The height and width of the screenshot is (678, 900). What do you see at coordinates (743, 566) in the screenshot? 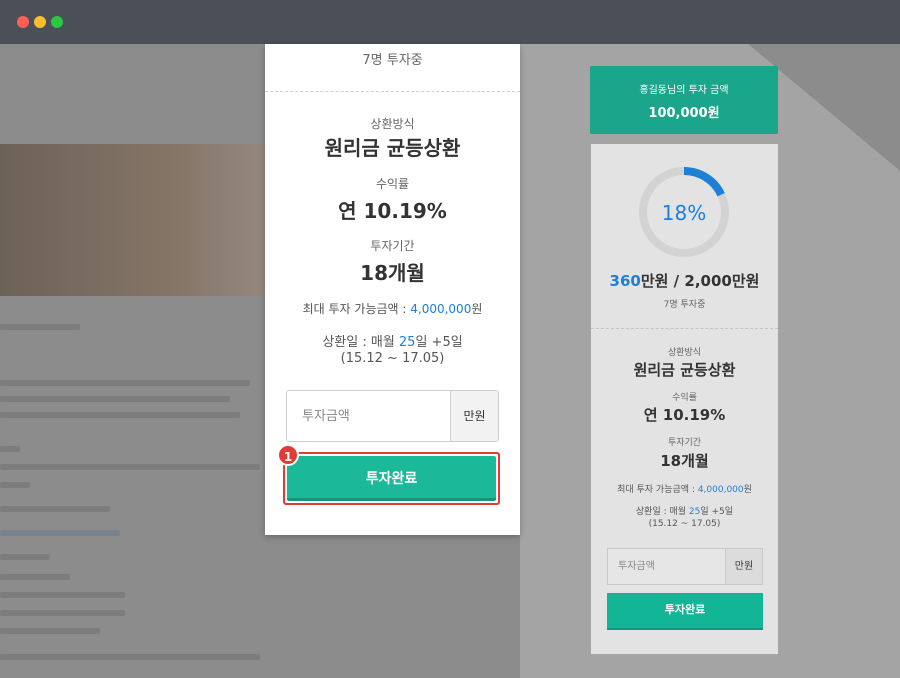
I see `sidebar-amount-unit-label: 만원` at bounding box center [743, 566].